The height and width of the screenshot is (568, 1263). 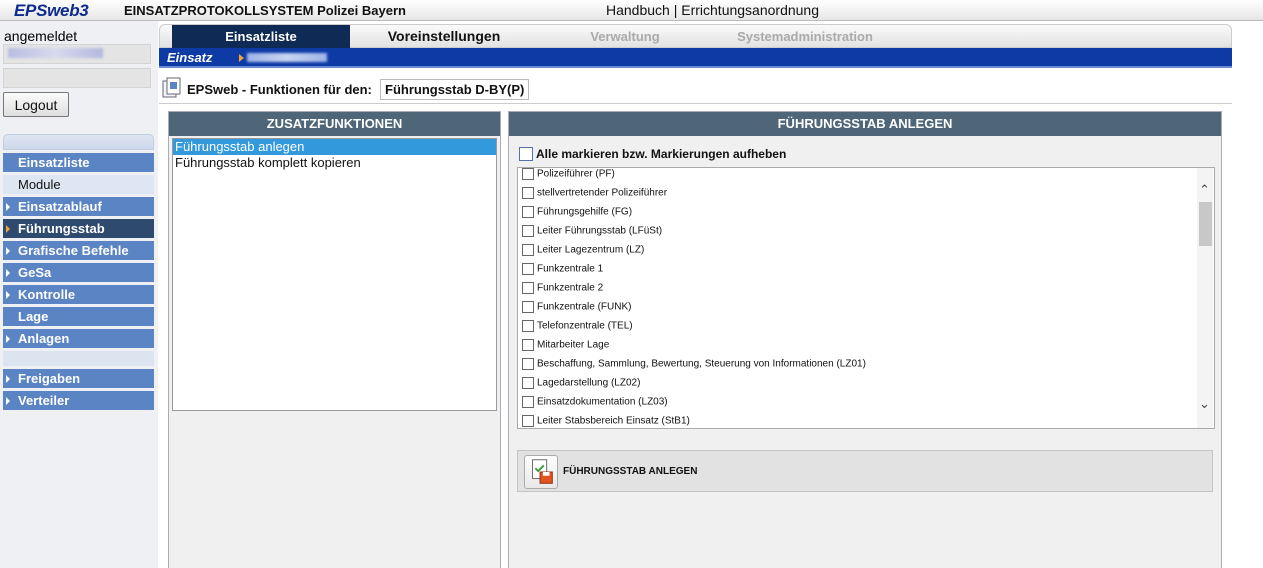 What do you see at coordinates (455, 89) in the screenshot?
I see `function-target-value: Führungsstab D-BY(P)` at bounding box center [455, 89].